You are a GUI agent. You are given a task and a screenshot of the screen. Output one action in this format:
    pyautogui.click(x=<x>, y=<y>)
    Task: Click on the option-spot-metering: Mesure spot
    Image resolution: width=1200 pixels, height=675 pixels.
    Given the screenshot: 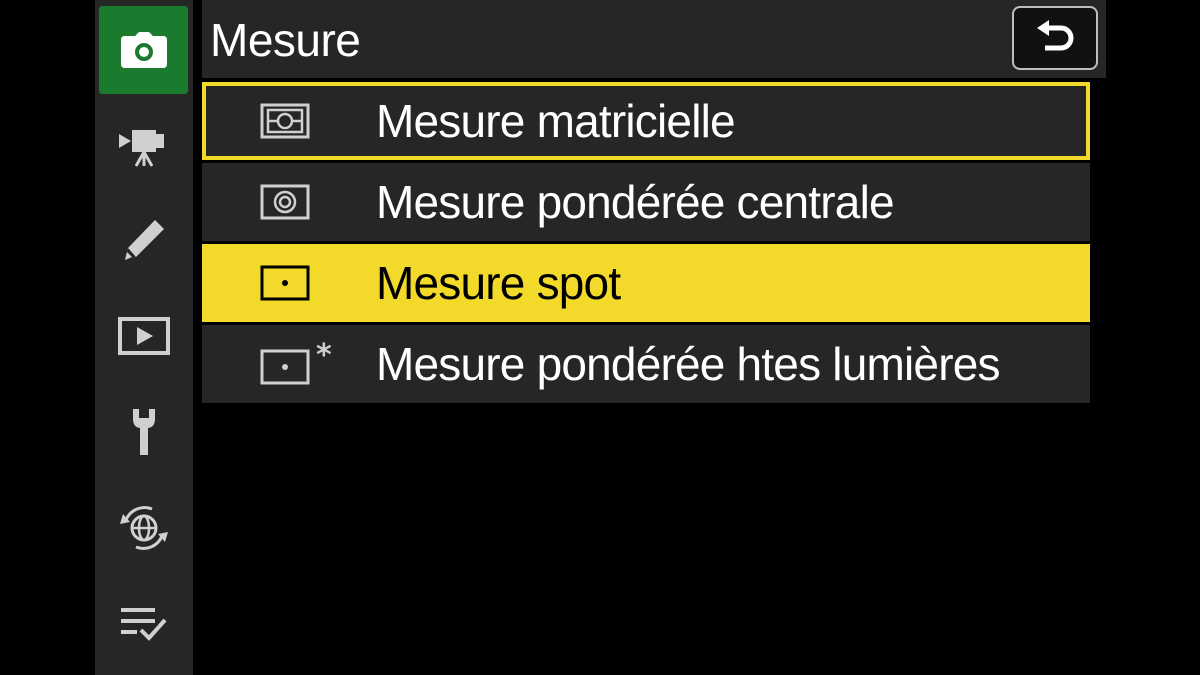 What is the action you would take?
    pyautogui.click(x=646, y=283)
    